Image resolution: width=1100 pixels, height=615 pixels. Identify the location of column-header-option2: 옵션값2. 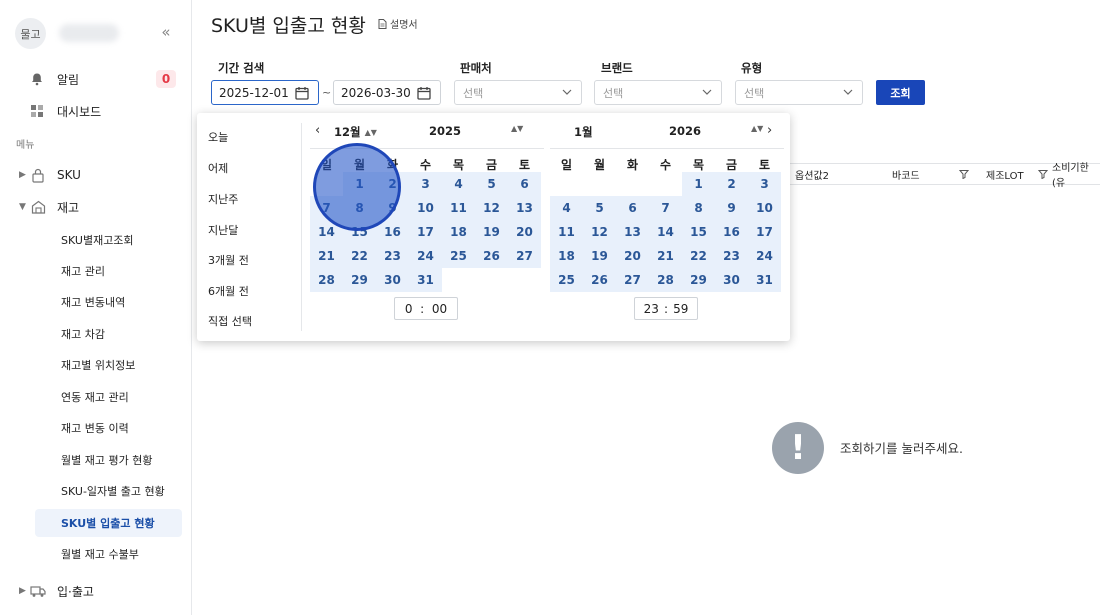
(812, 174).